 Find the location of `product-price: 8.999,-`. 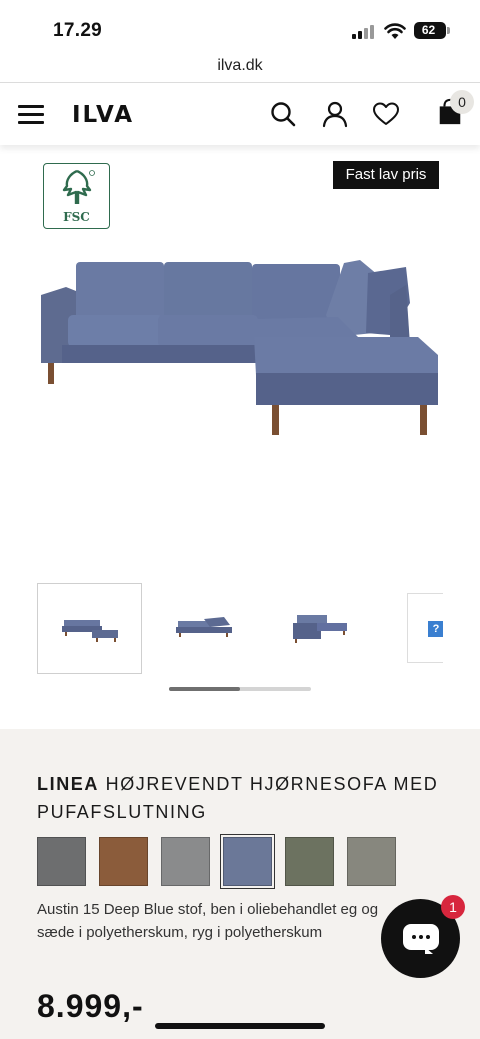

product-price: 8.999,- is located at coordinates (90, 1006).